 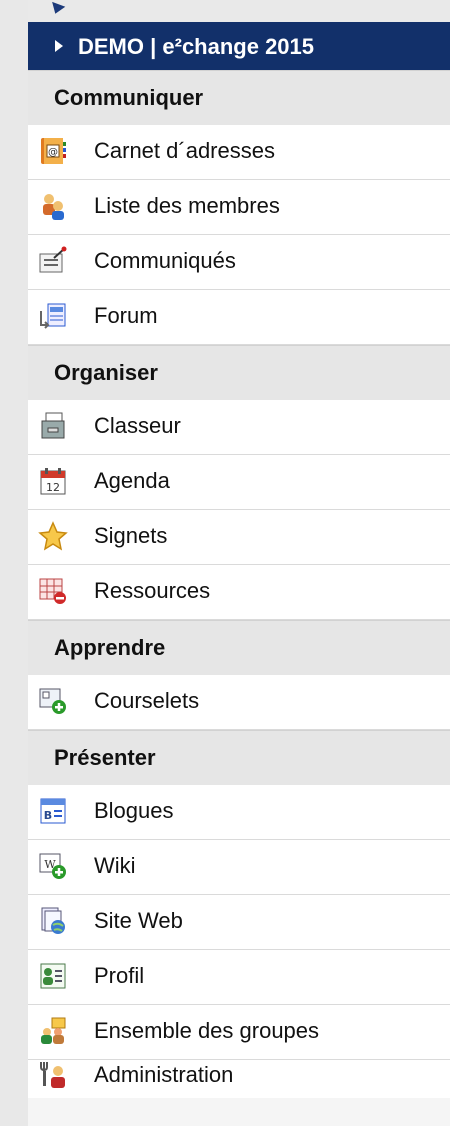 What do you see at coordinates (239, 702) in the screenshot?
I see `menu-item-courselets: Courselets` at bounding box center [239, 702].